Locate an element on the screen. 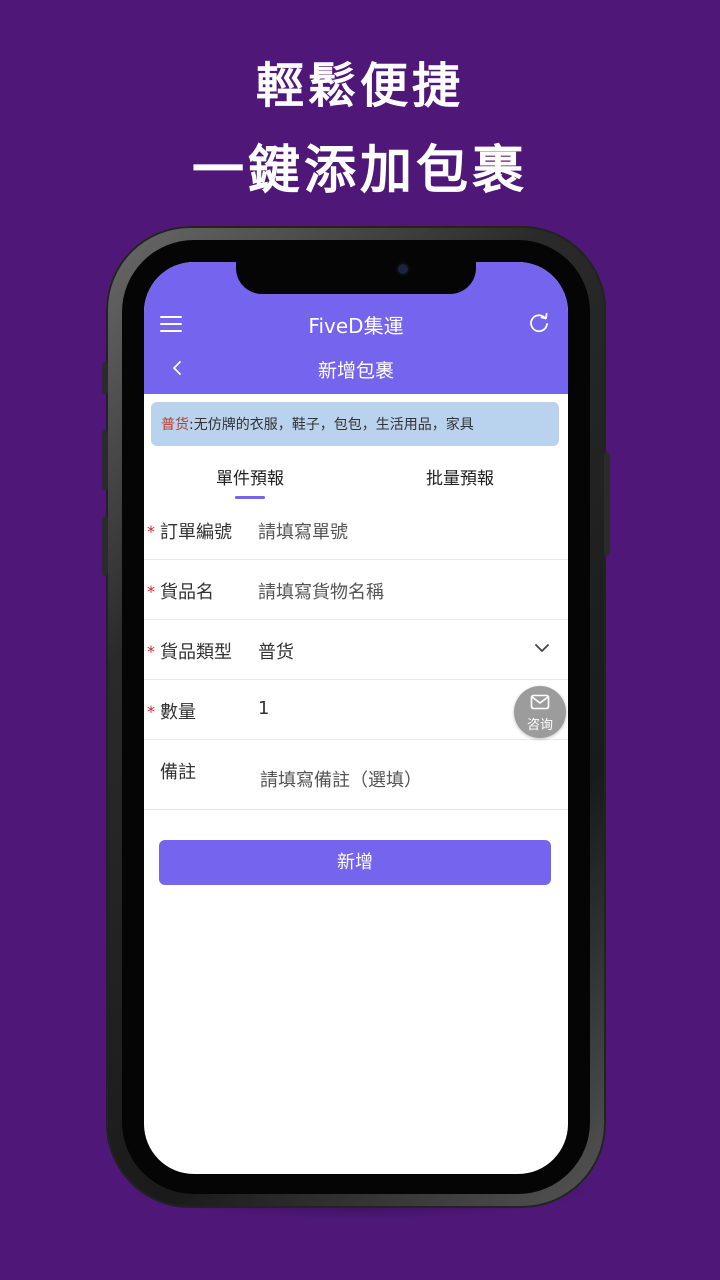 This screenshot has height=1280, width=720. remark-label: 備註 is located at coordinates (178, 772).